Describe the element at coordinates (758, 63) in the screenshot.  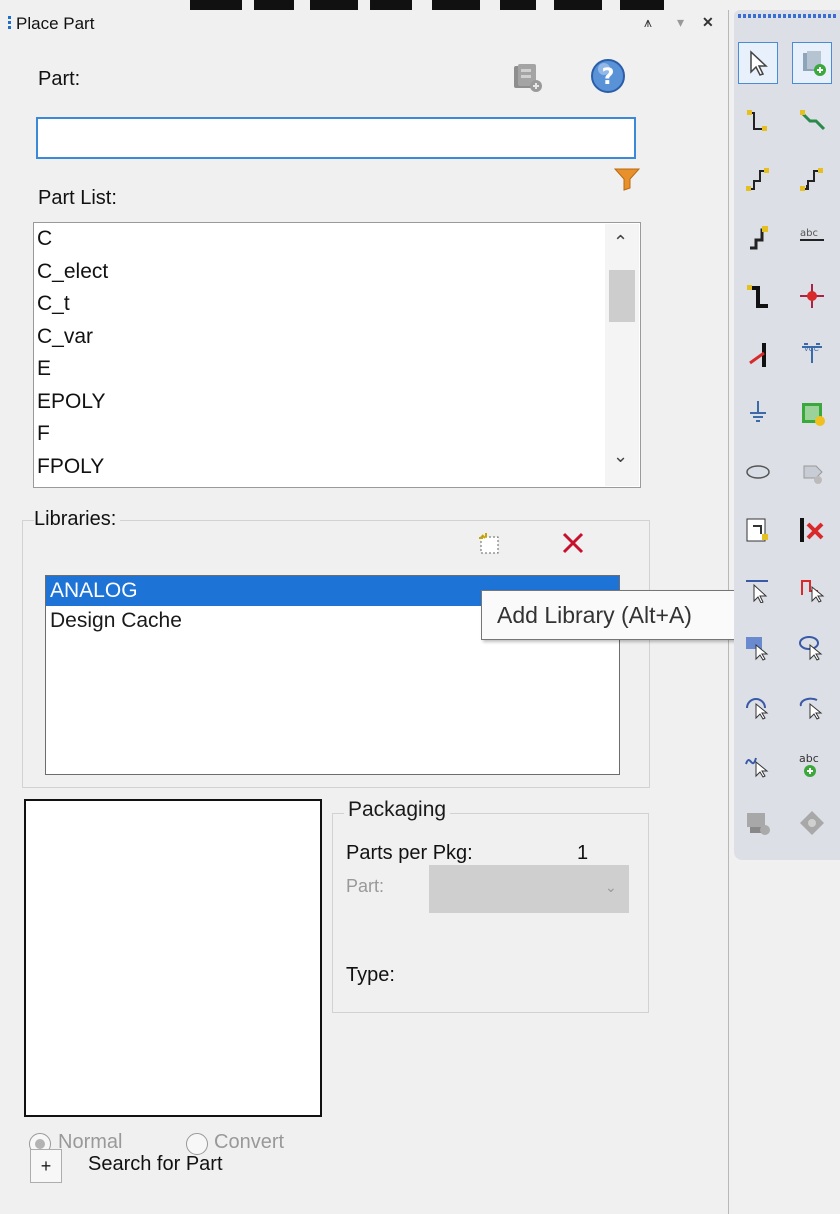
I see `select-tool-icon` at that location.